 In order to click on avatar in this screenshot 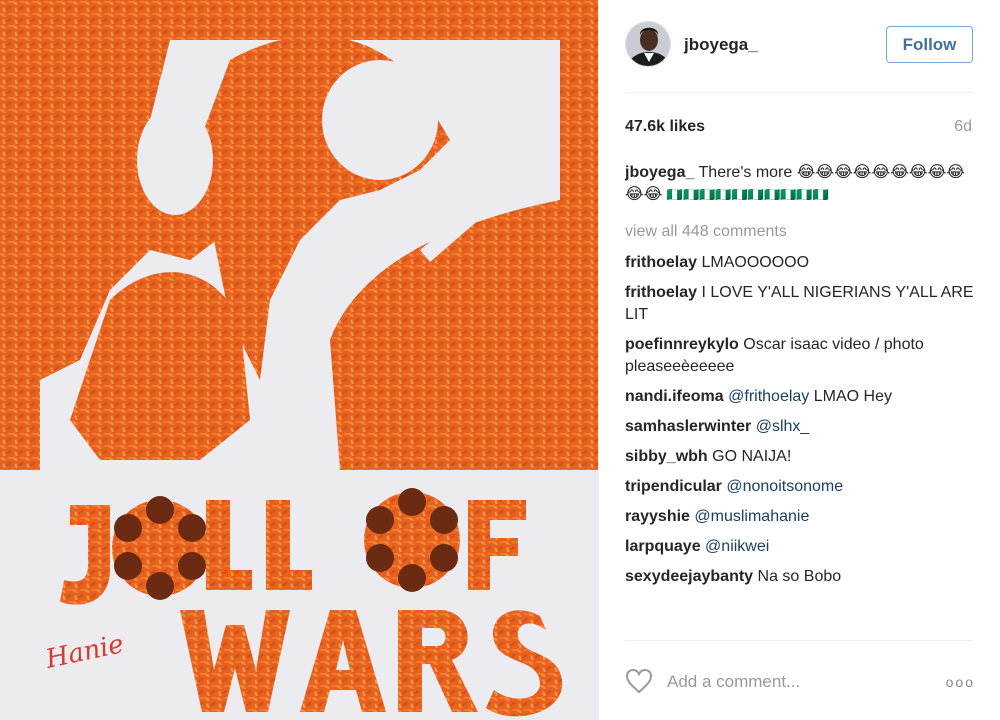, I will do `click(648, 44)`.